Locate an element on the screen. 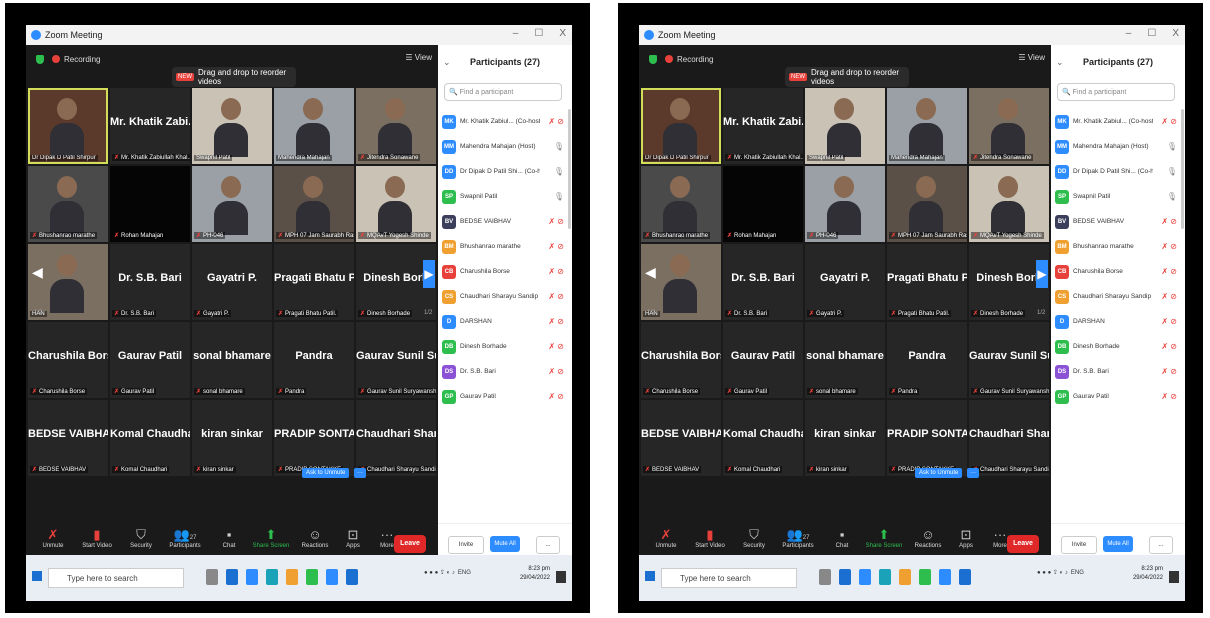  video-tile: sonal bhamare ✗ sonal bhamare is located at coordinates (845, 360).